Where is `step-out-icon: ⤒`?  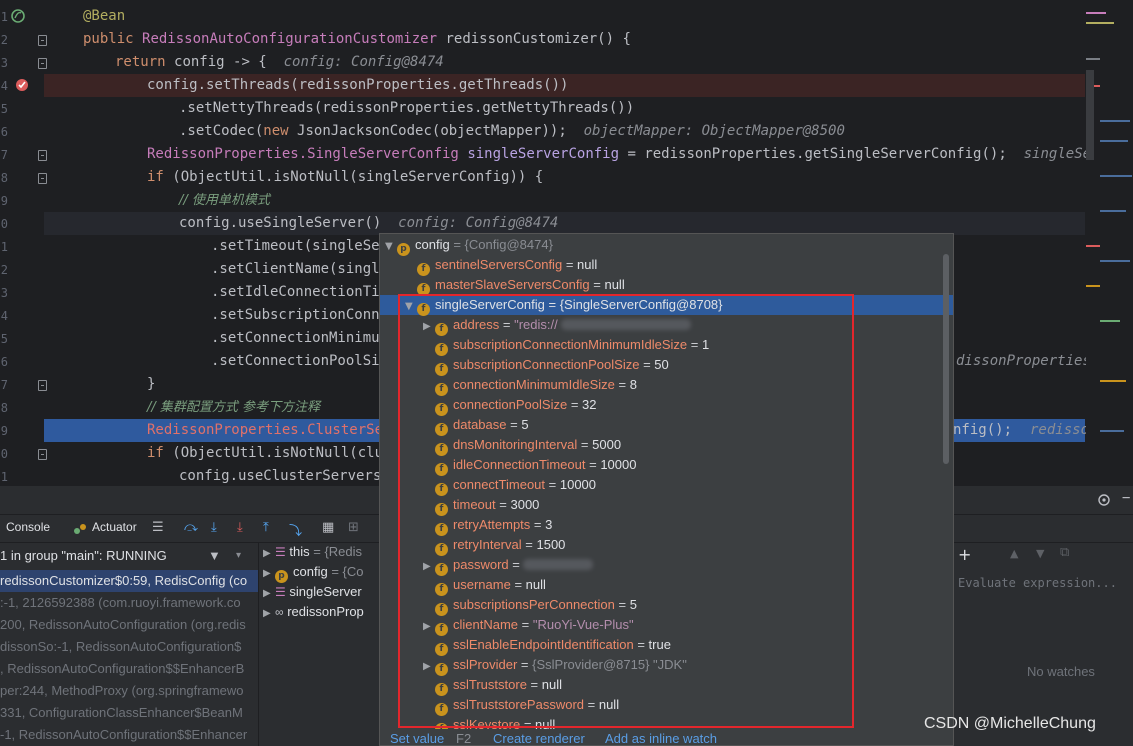 step-out-icon: ⤒ is located at coordinates (266, 527).